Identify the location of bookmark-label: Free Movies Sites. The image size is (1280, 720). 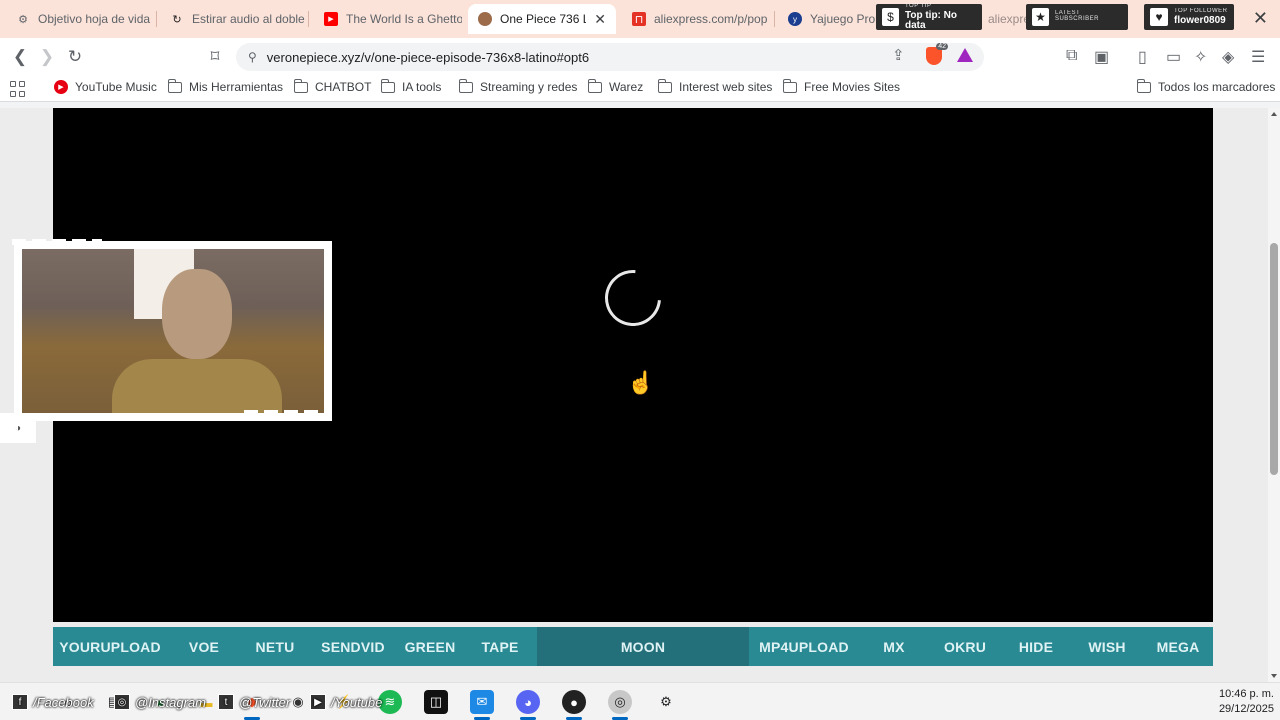
(852, 87).